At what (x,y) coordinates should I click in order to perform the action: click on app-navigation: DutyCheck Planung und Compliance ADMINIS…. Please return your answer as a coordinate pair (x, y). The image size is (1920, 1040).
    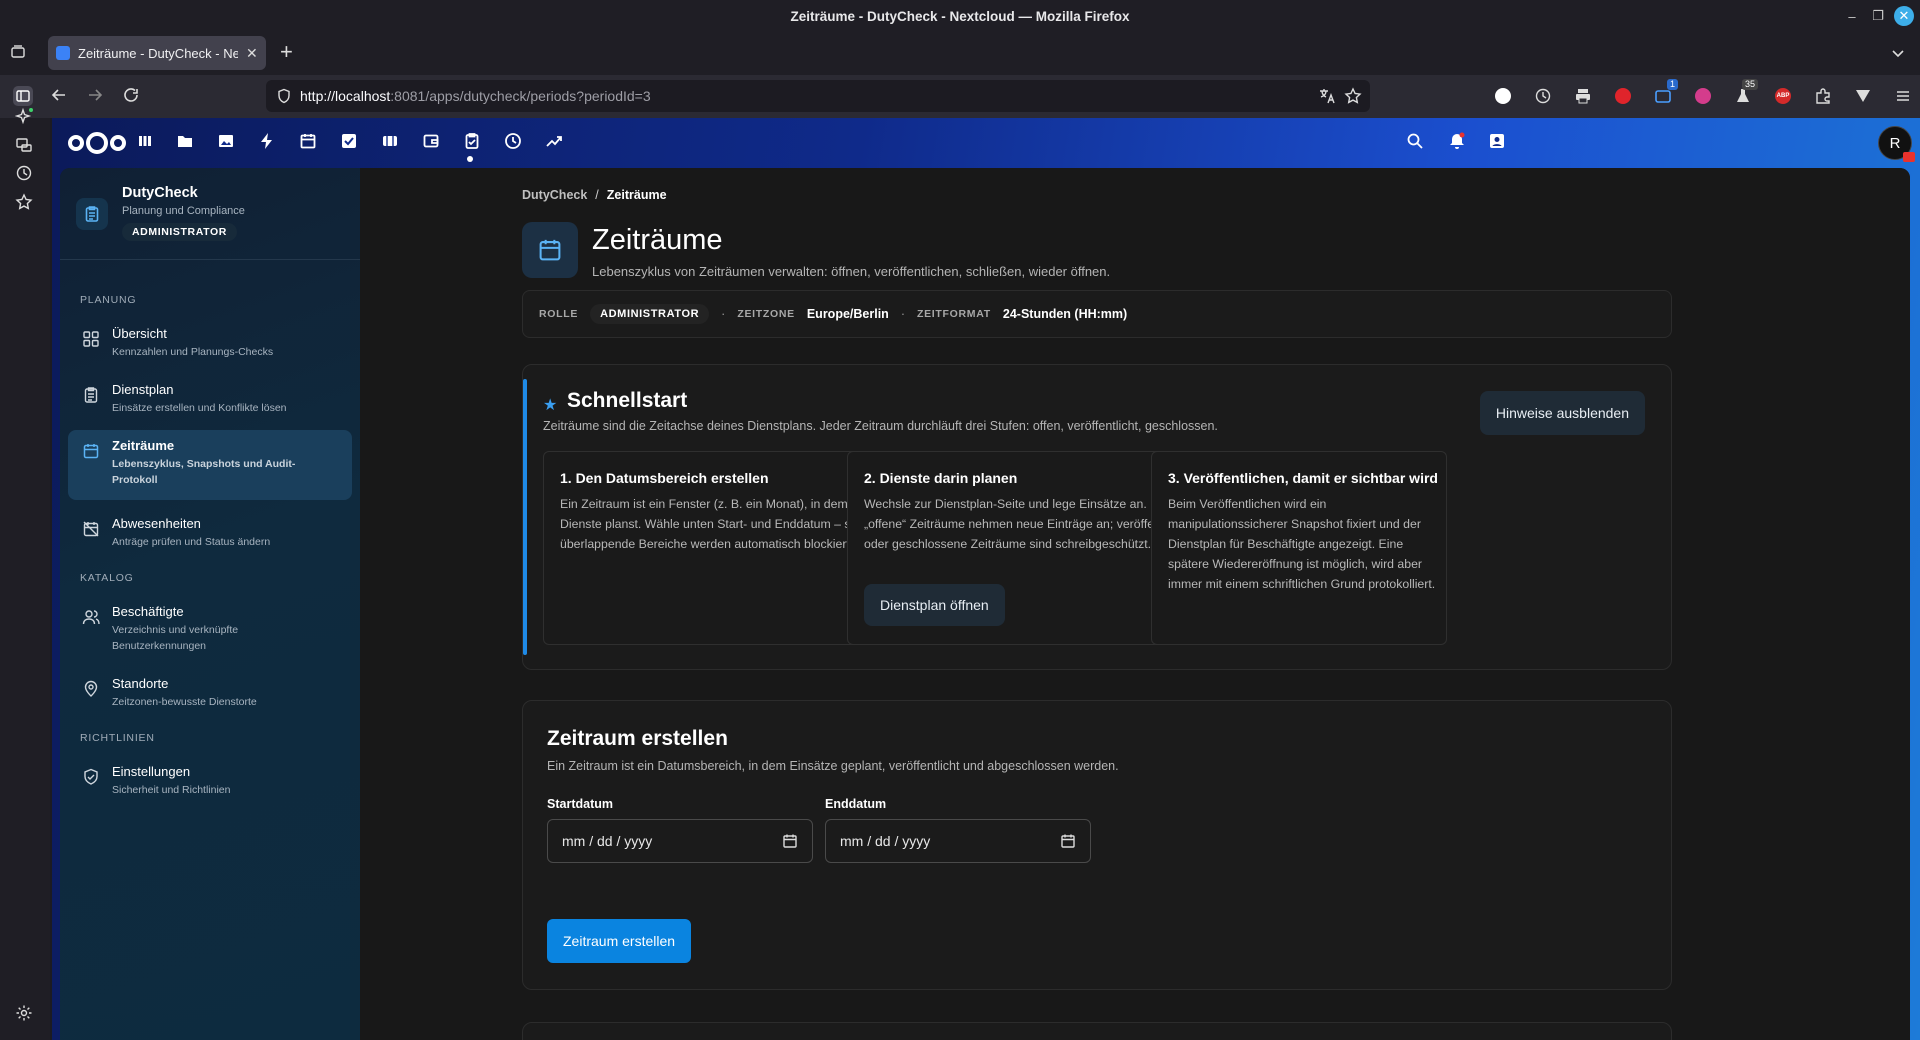
    Looking at the image, I should click on (210, 604).